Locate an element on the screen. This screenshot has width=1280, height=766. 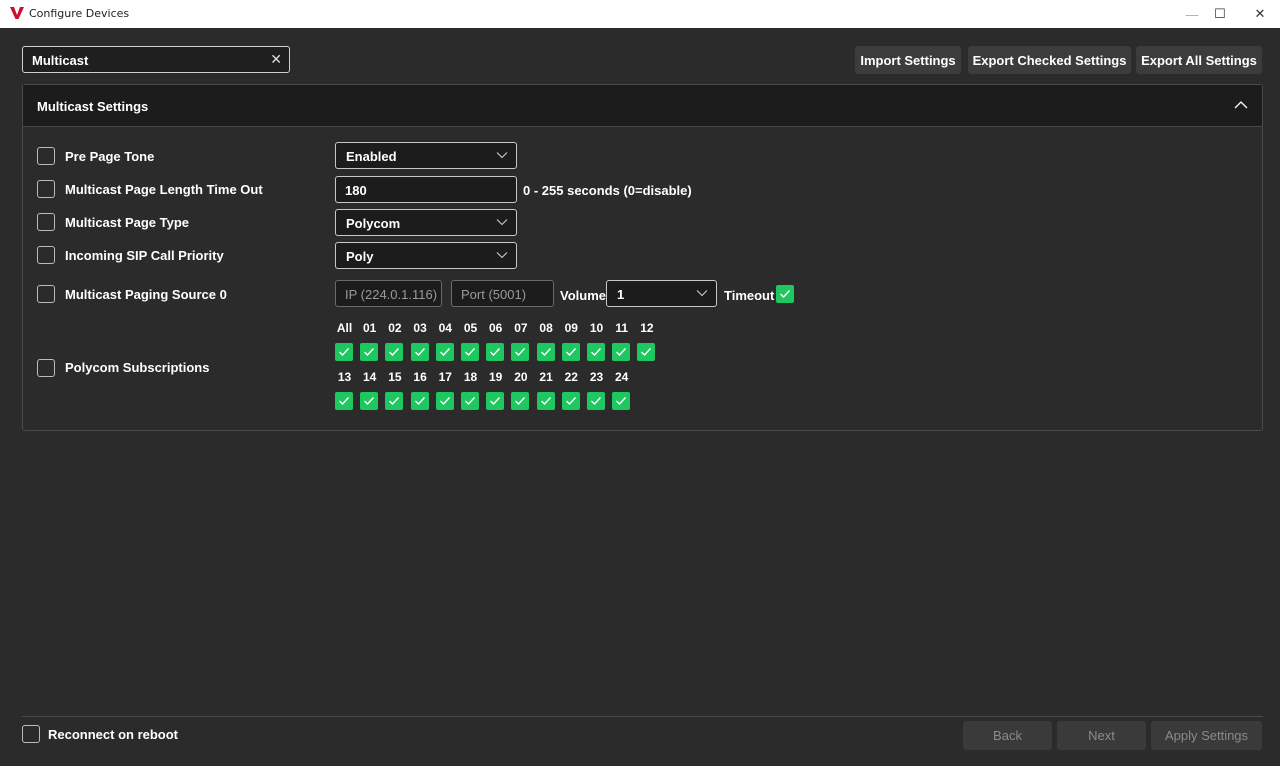
panel-header: Multicast Settings is located at coordinates (642, 106).